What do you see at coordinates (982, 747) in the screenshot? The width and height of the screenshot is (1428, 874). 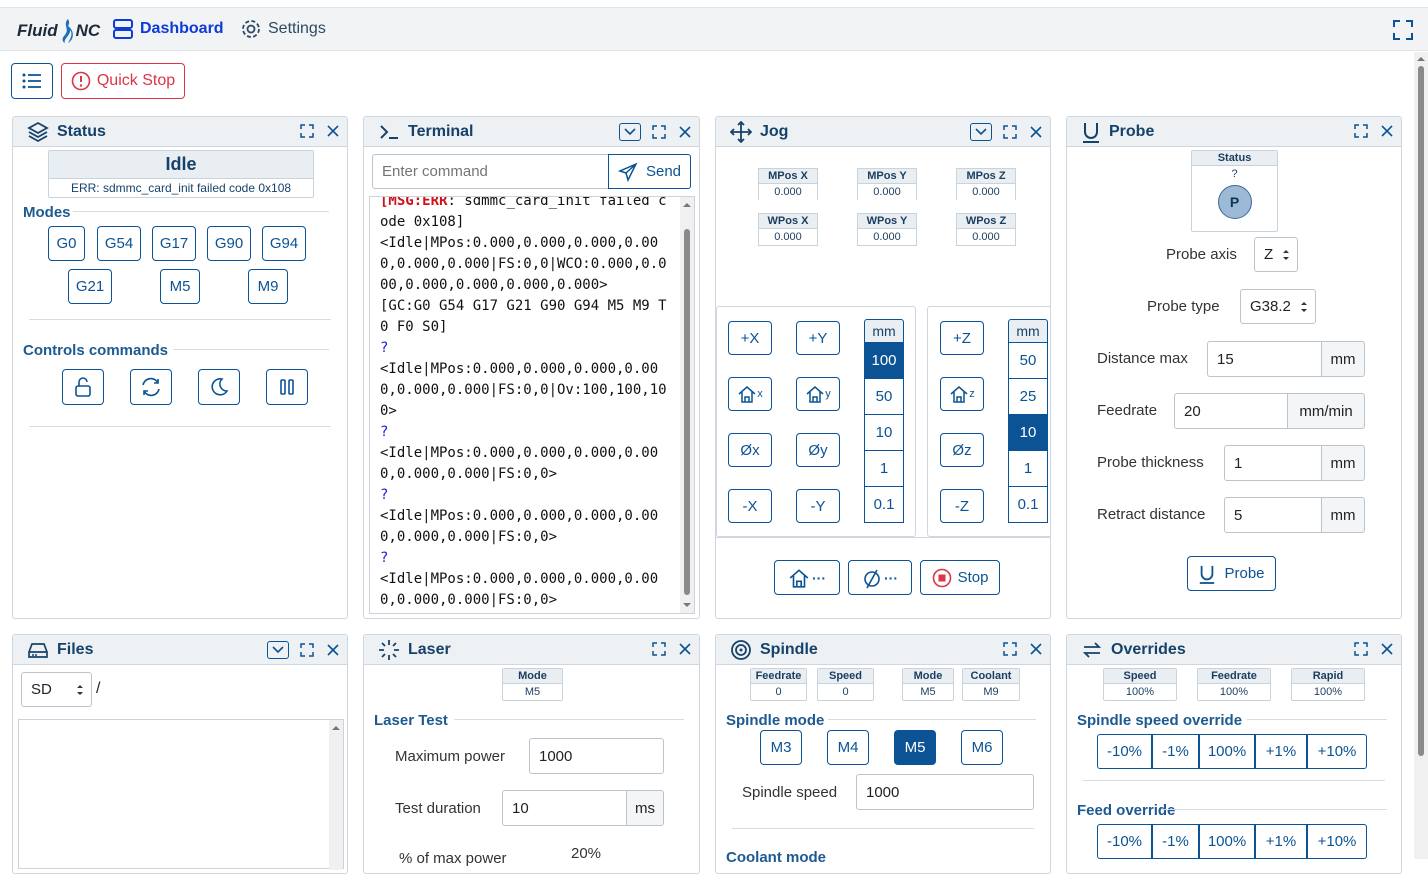 I see `spindle-mode-m6: M6` at bounding box center [982, 747].